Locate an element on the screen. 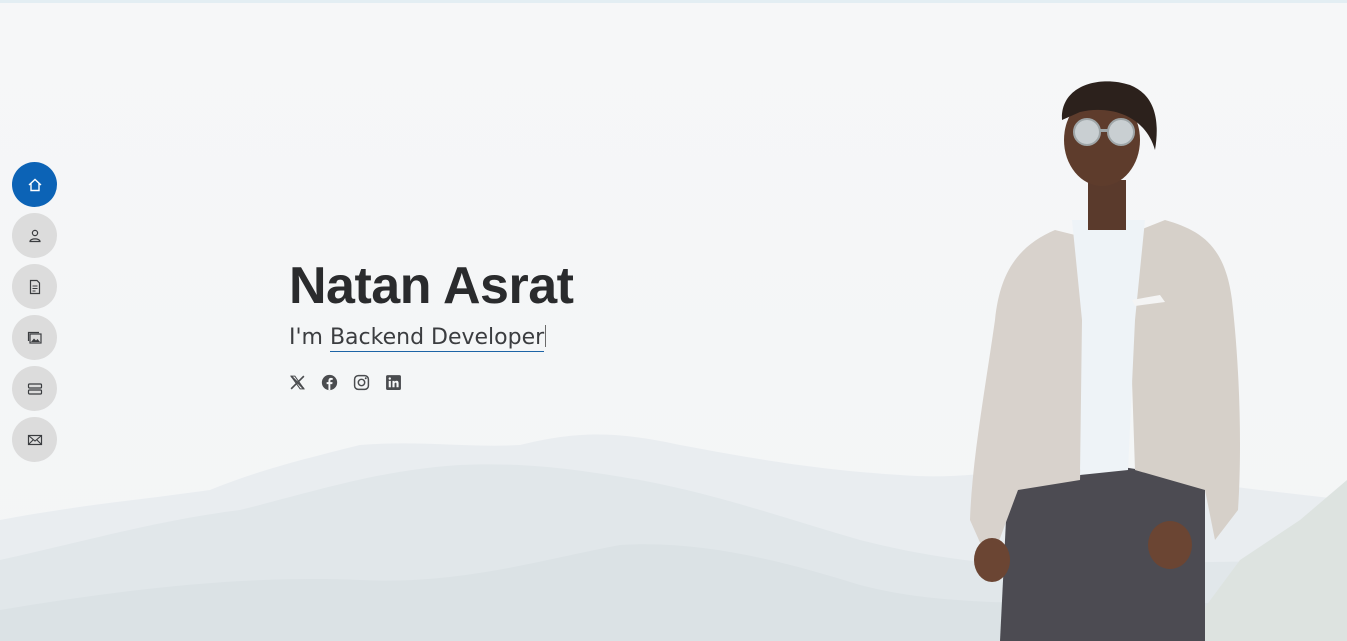  instagram-icon is located at coordinates (361, 382).